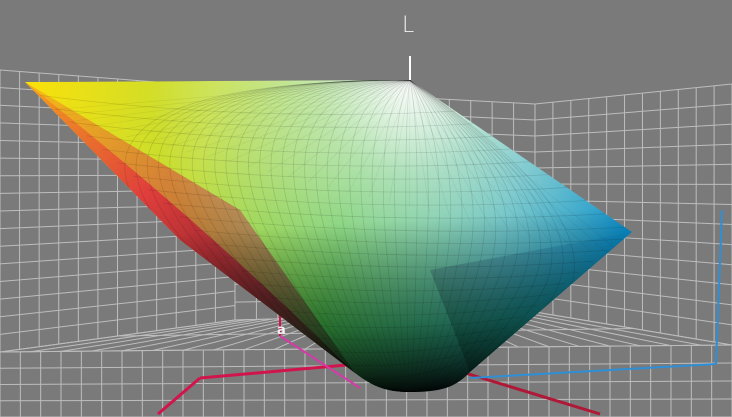  What do you see at coordinates (719, 287) in the screenshot?
I see `b-axis-vertical` at bounding box center [719, 287].